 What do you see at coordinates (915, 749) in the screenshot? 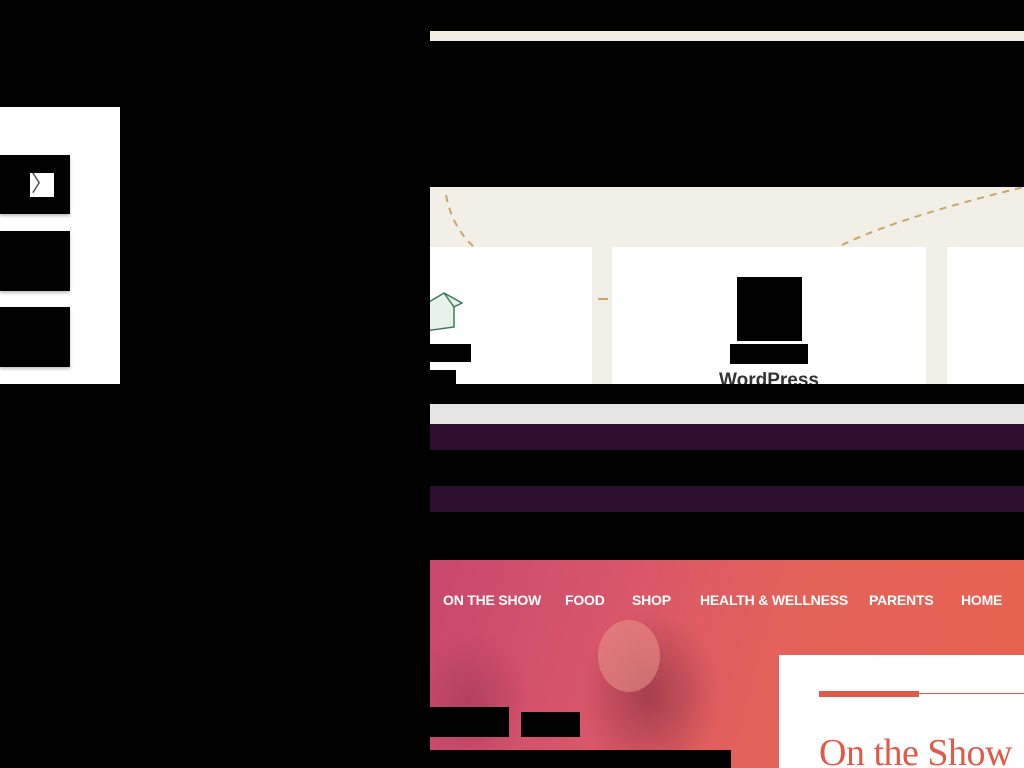
I see `hero-card-title: On the Show` at bounding box center [915, 749].